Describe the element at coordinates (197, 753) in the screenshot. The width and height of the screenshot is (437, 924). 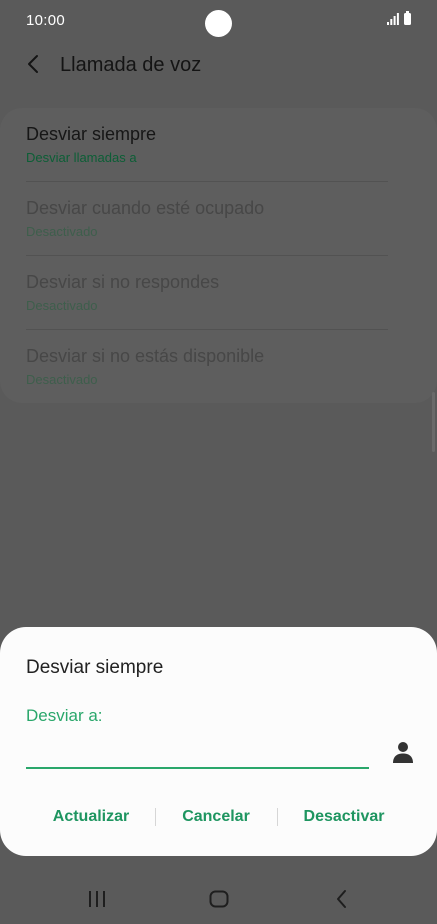
I see `forward-number-input` at that location.